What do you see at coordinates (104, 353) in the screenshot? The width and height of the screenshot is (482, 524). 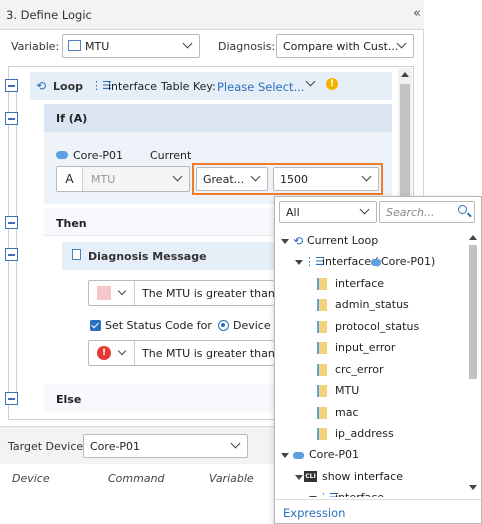 I see `error-status-icon: !` at bounding box center [104, 353].